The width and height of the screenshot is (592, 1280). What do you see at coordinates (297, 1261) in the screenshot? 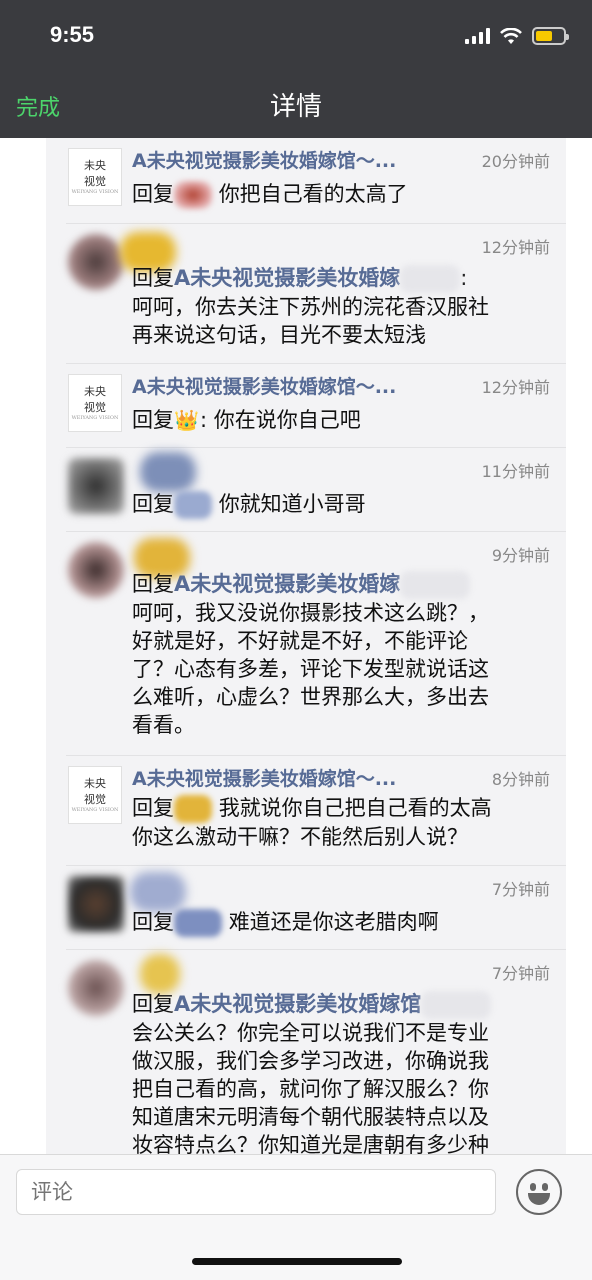
I see `home-indicator` at bounding box center [297, 1261].